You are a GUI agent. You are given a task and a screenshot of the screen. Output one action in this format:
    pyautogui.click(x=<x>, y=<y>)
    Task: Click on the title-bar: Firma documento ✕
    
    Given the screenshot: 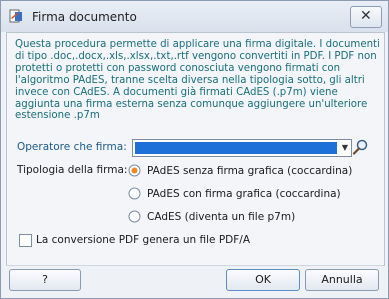 What is the action you would take?
    pyautogui.click(x=194, y=16)
    